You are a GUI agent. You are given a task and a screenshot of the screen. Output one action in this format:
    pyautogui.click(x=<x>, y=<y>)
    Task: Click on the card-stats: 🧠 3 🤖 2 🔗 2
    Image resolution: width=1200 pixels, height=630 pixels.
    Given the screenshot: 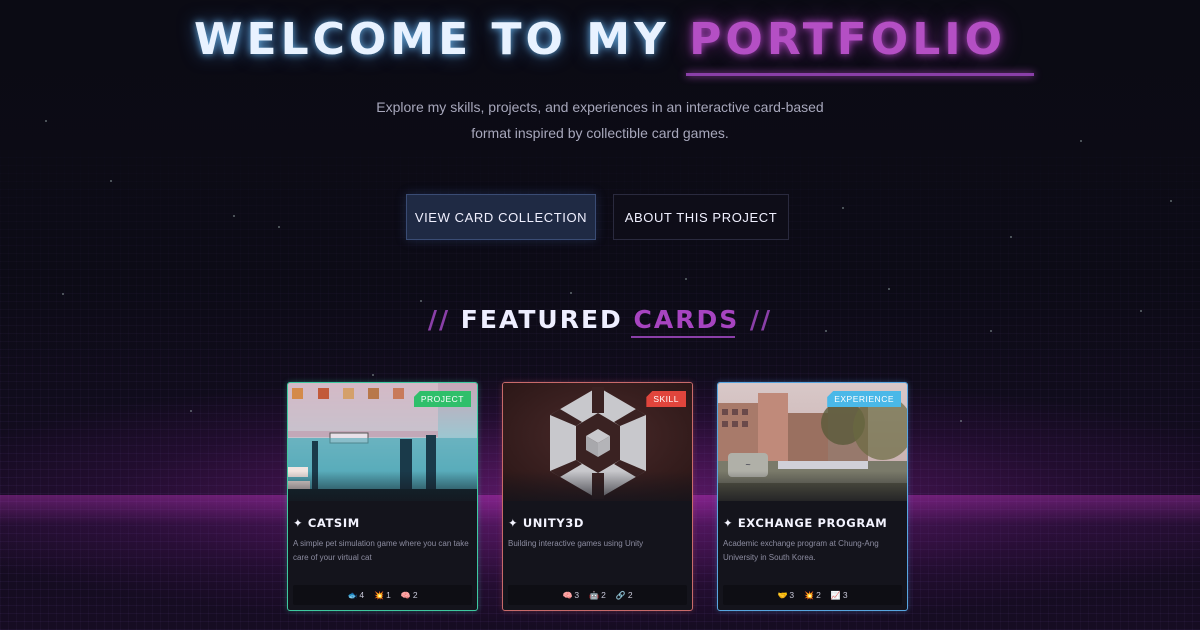 What is the action you would take?
    pyautogui.click(x=597, y=595)
    